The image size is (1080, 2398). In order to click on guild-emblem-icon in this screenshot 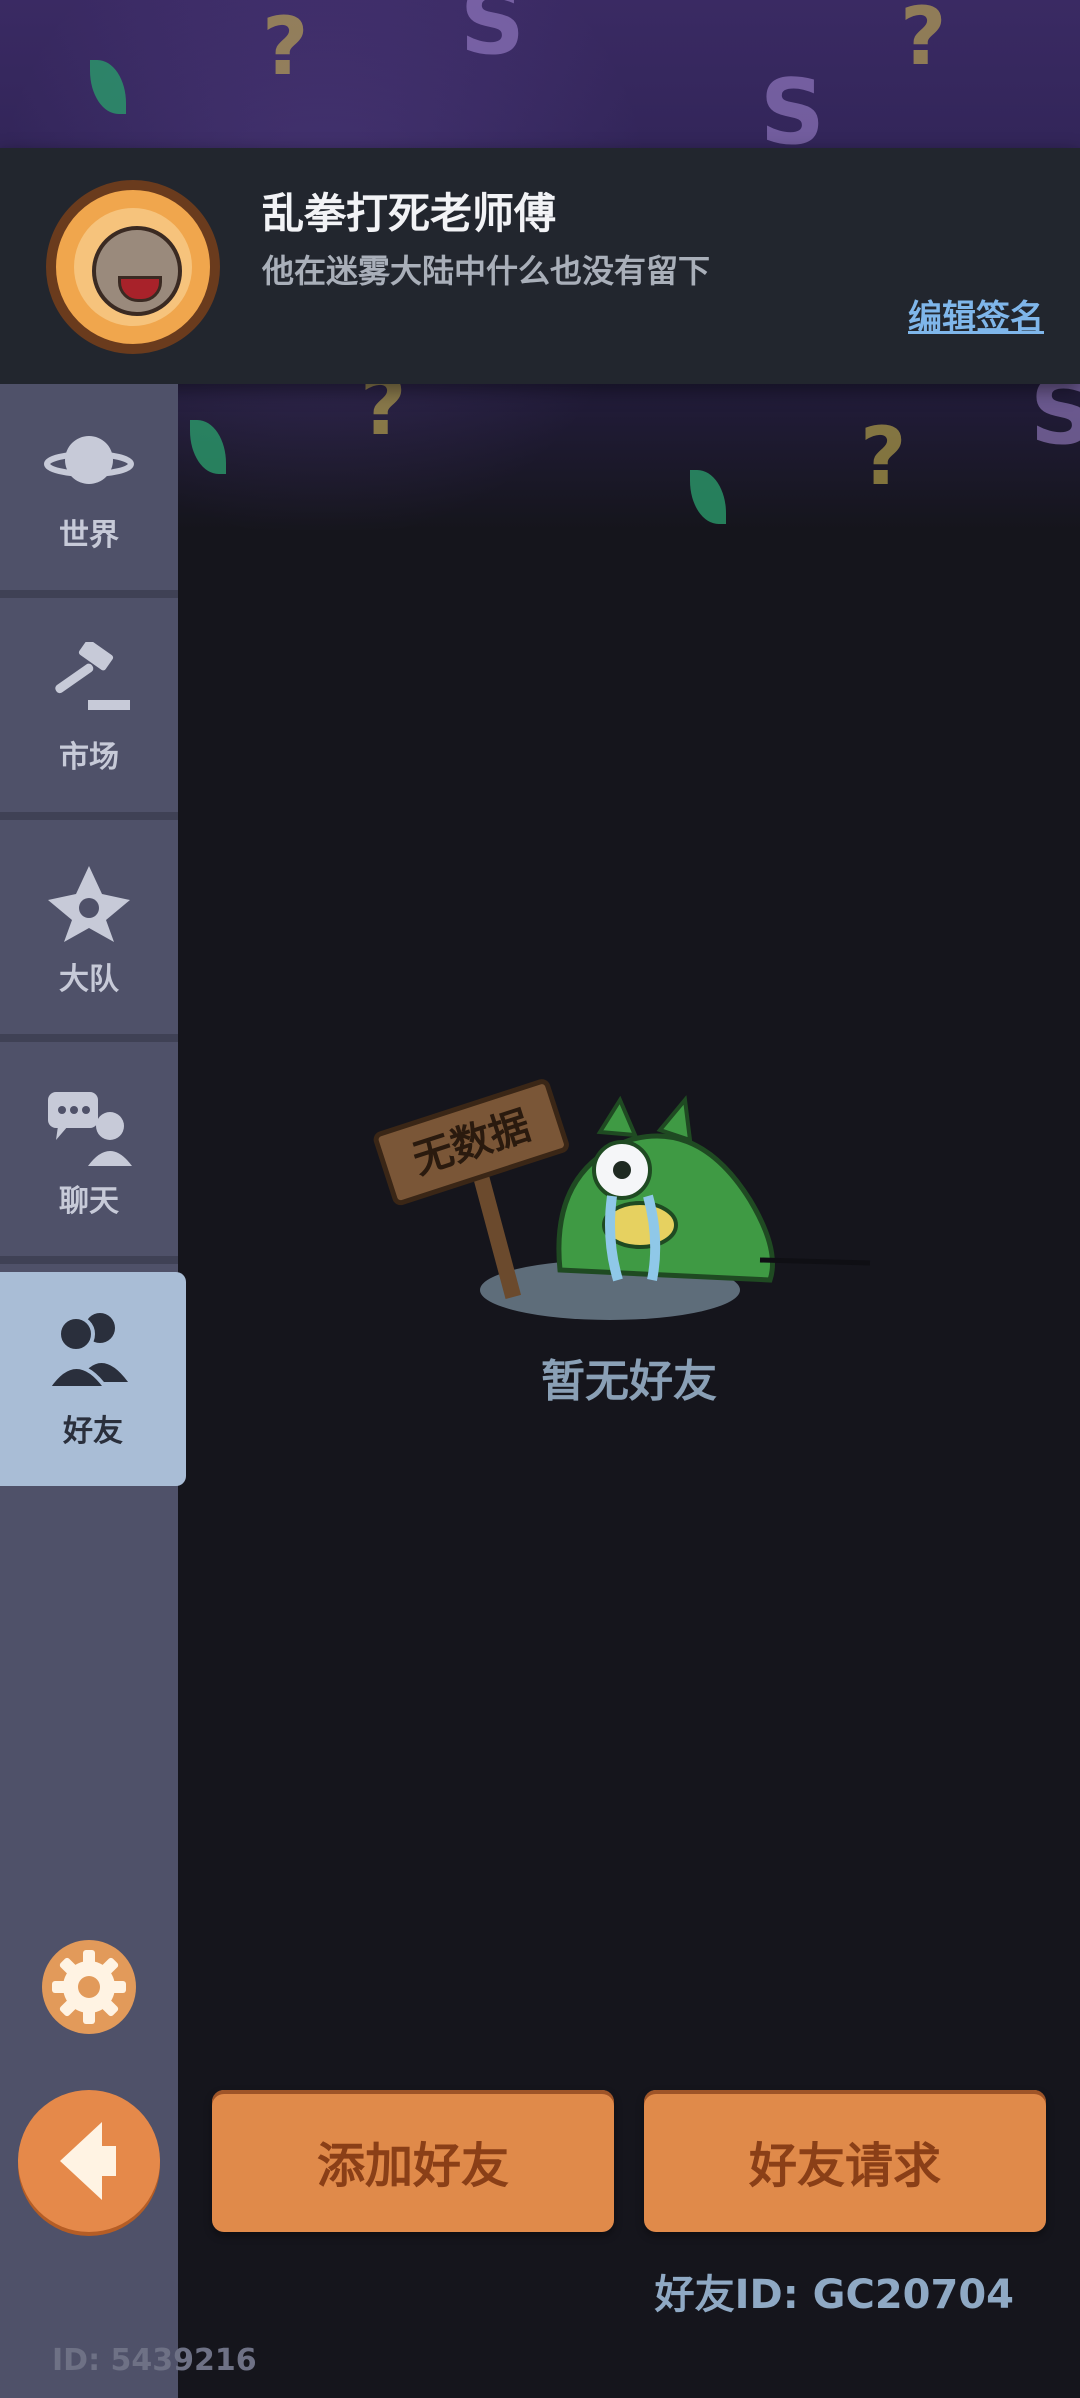, I will do `click(89, 904)`.